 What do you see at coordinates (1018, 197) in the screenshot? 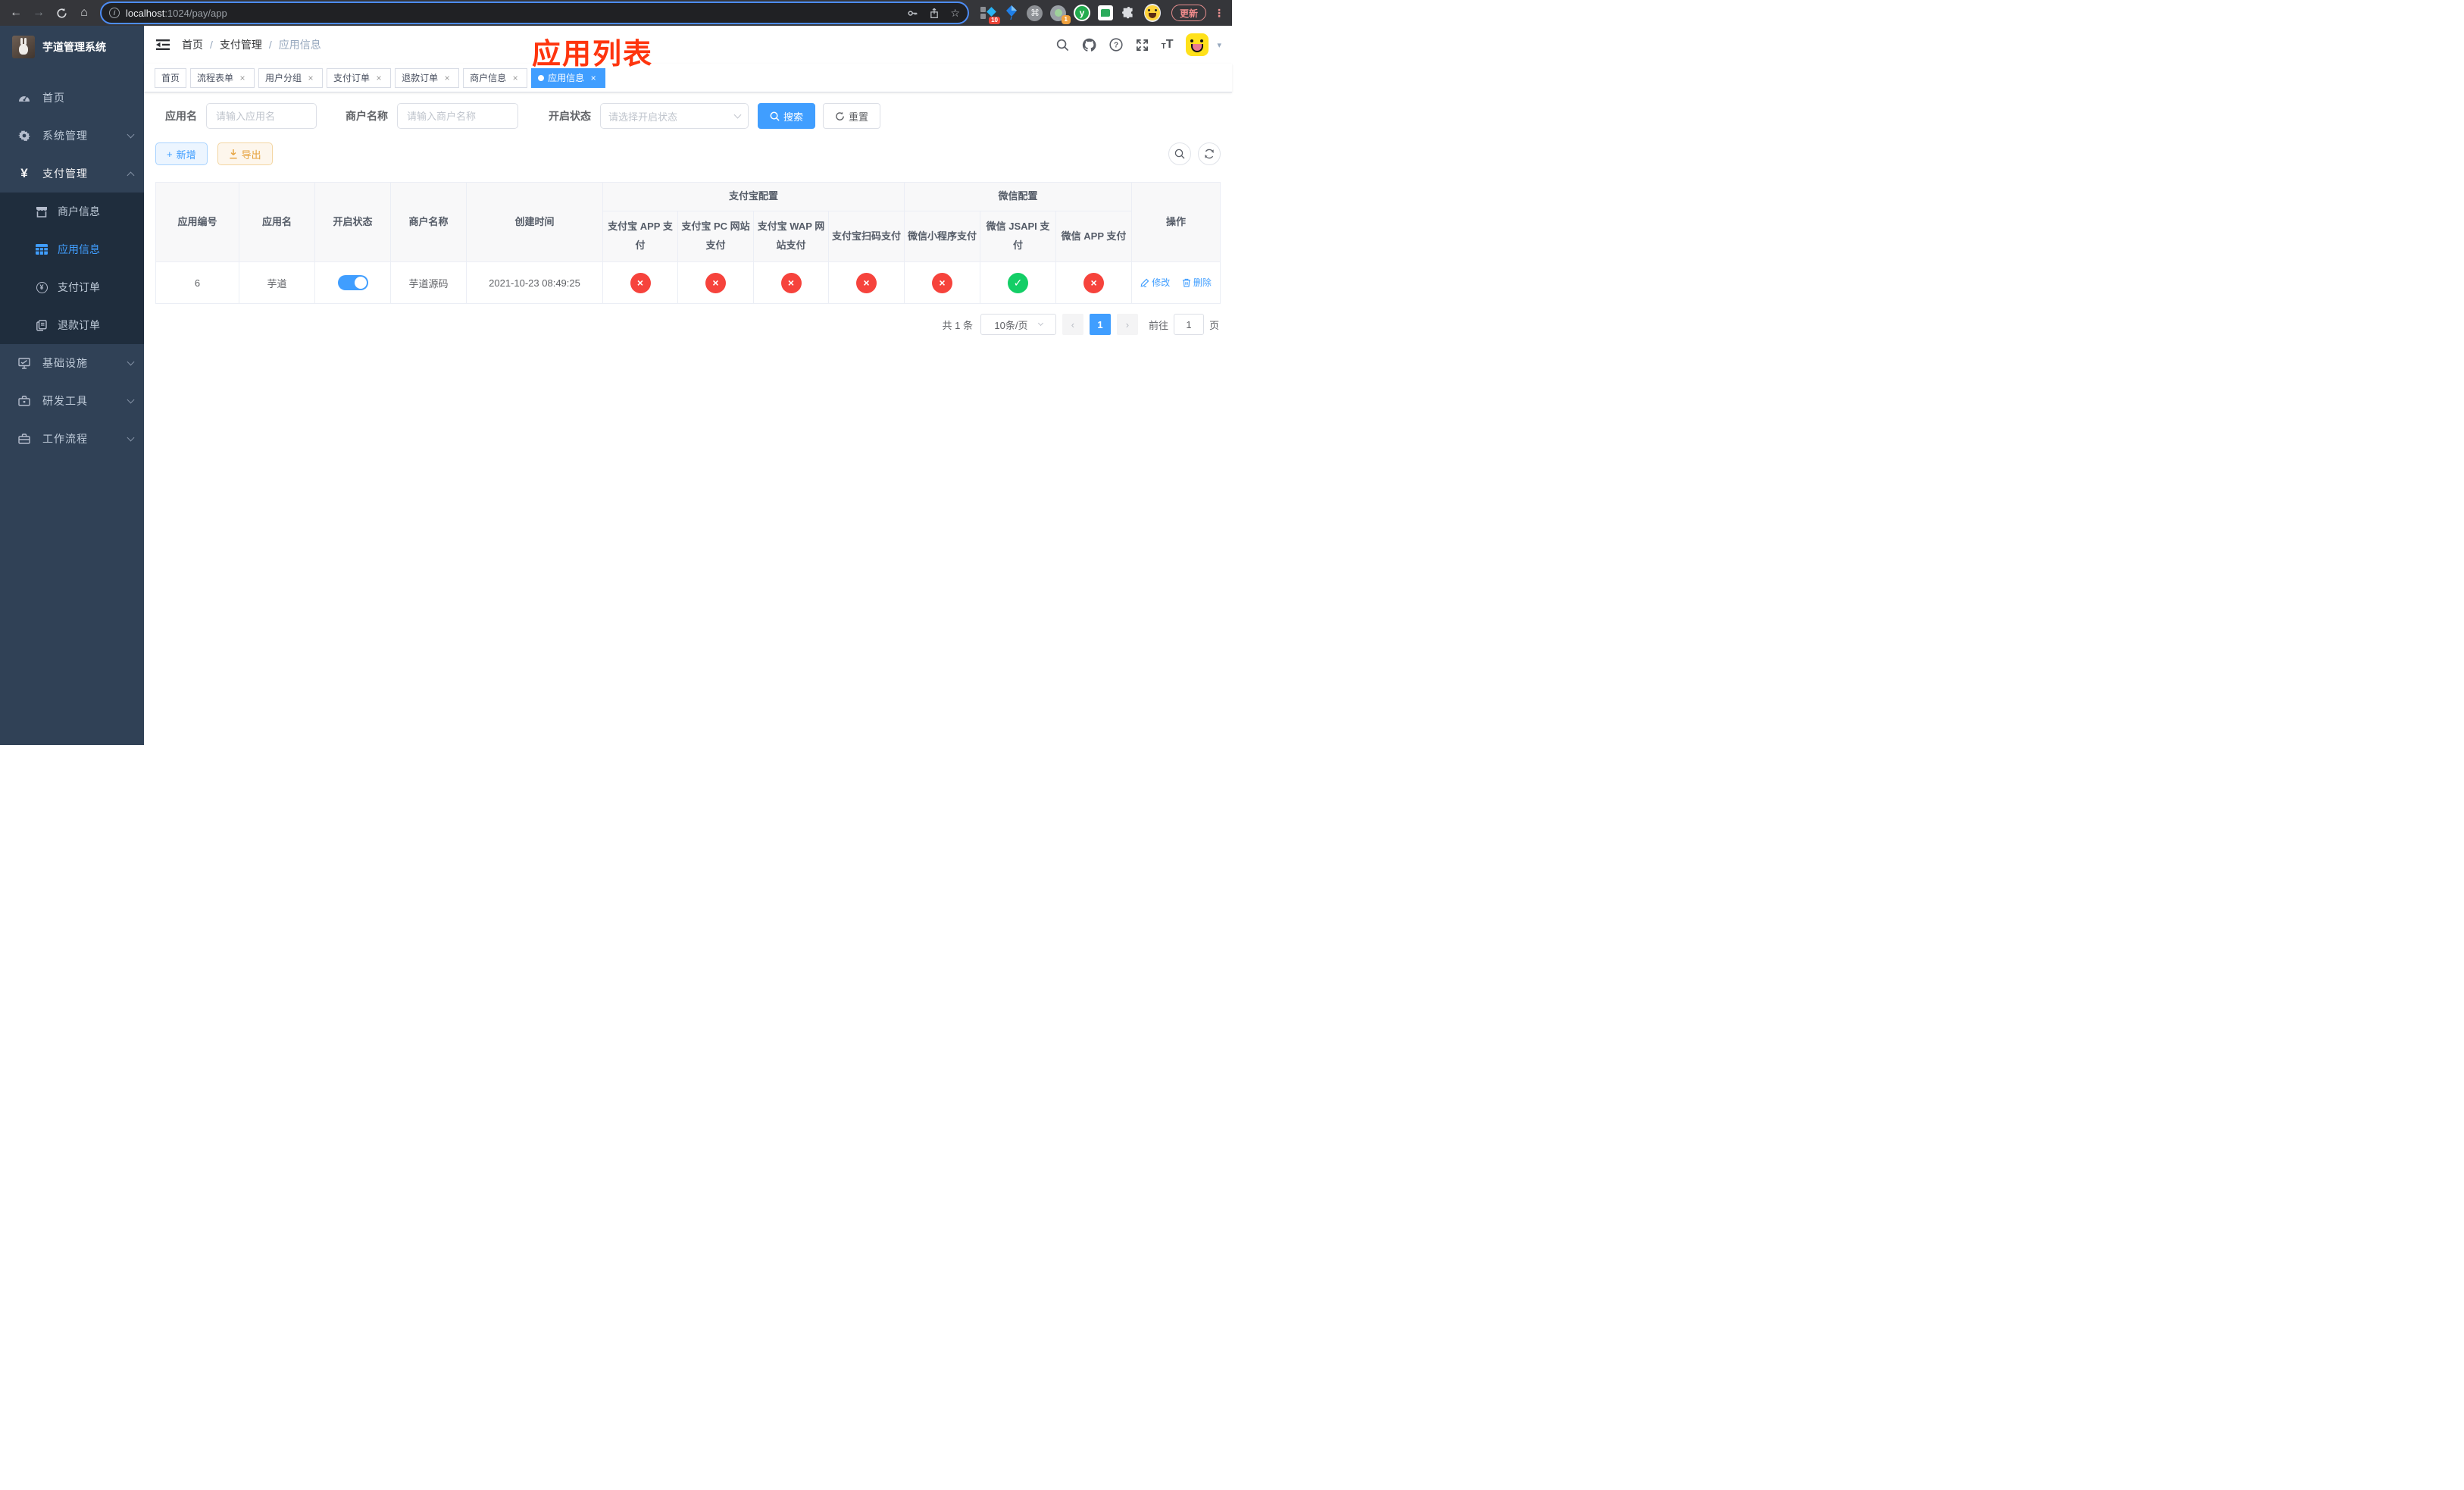
I see `col-group-wechat: 微信配置` at bounding box center [1018, 197].